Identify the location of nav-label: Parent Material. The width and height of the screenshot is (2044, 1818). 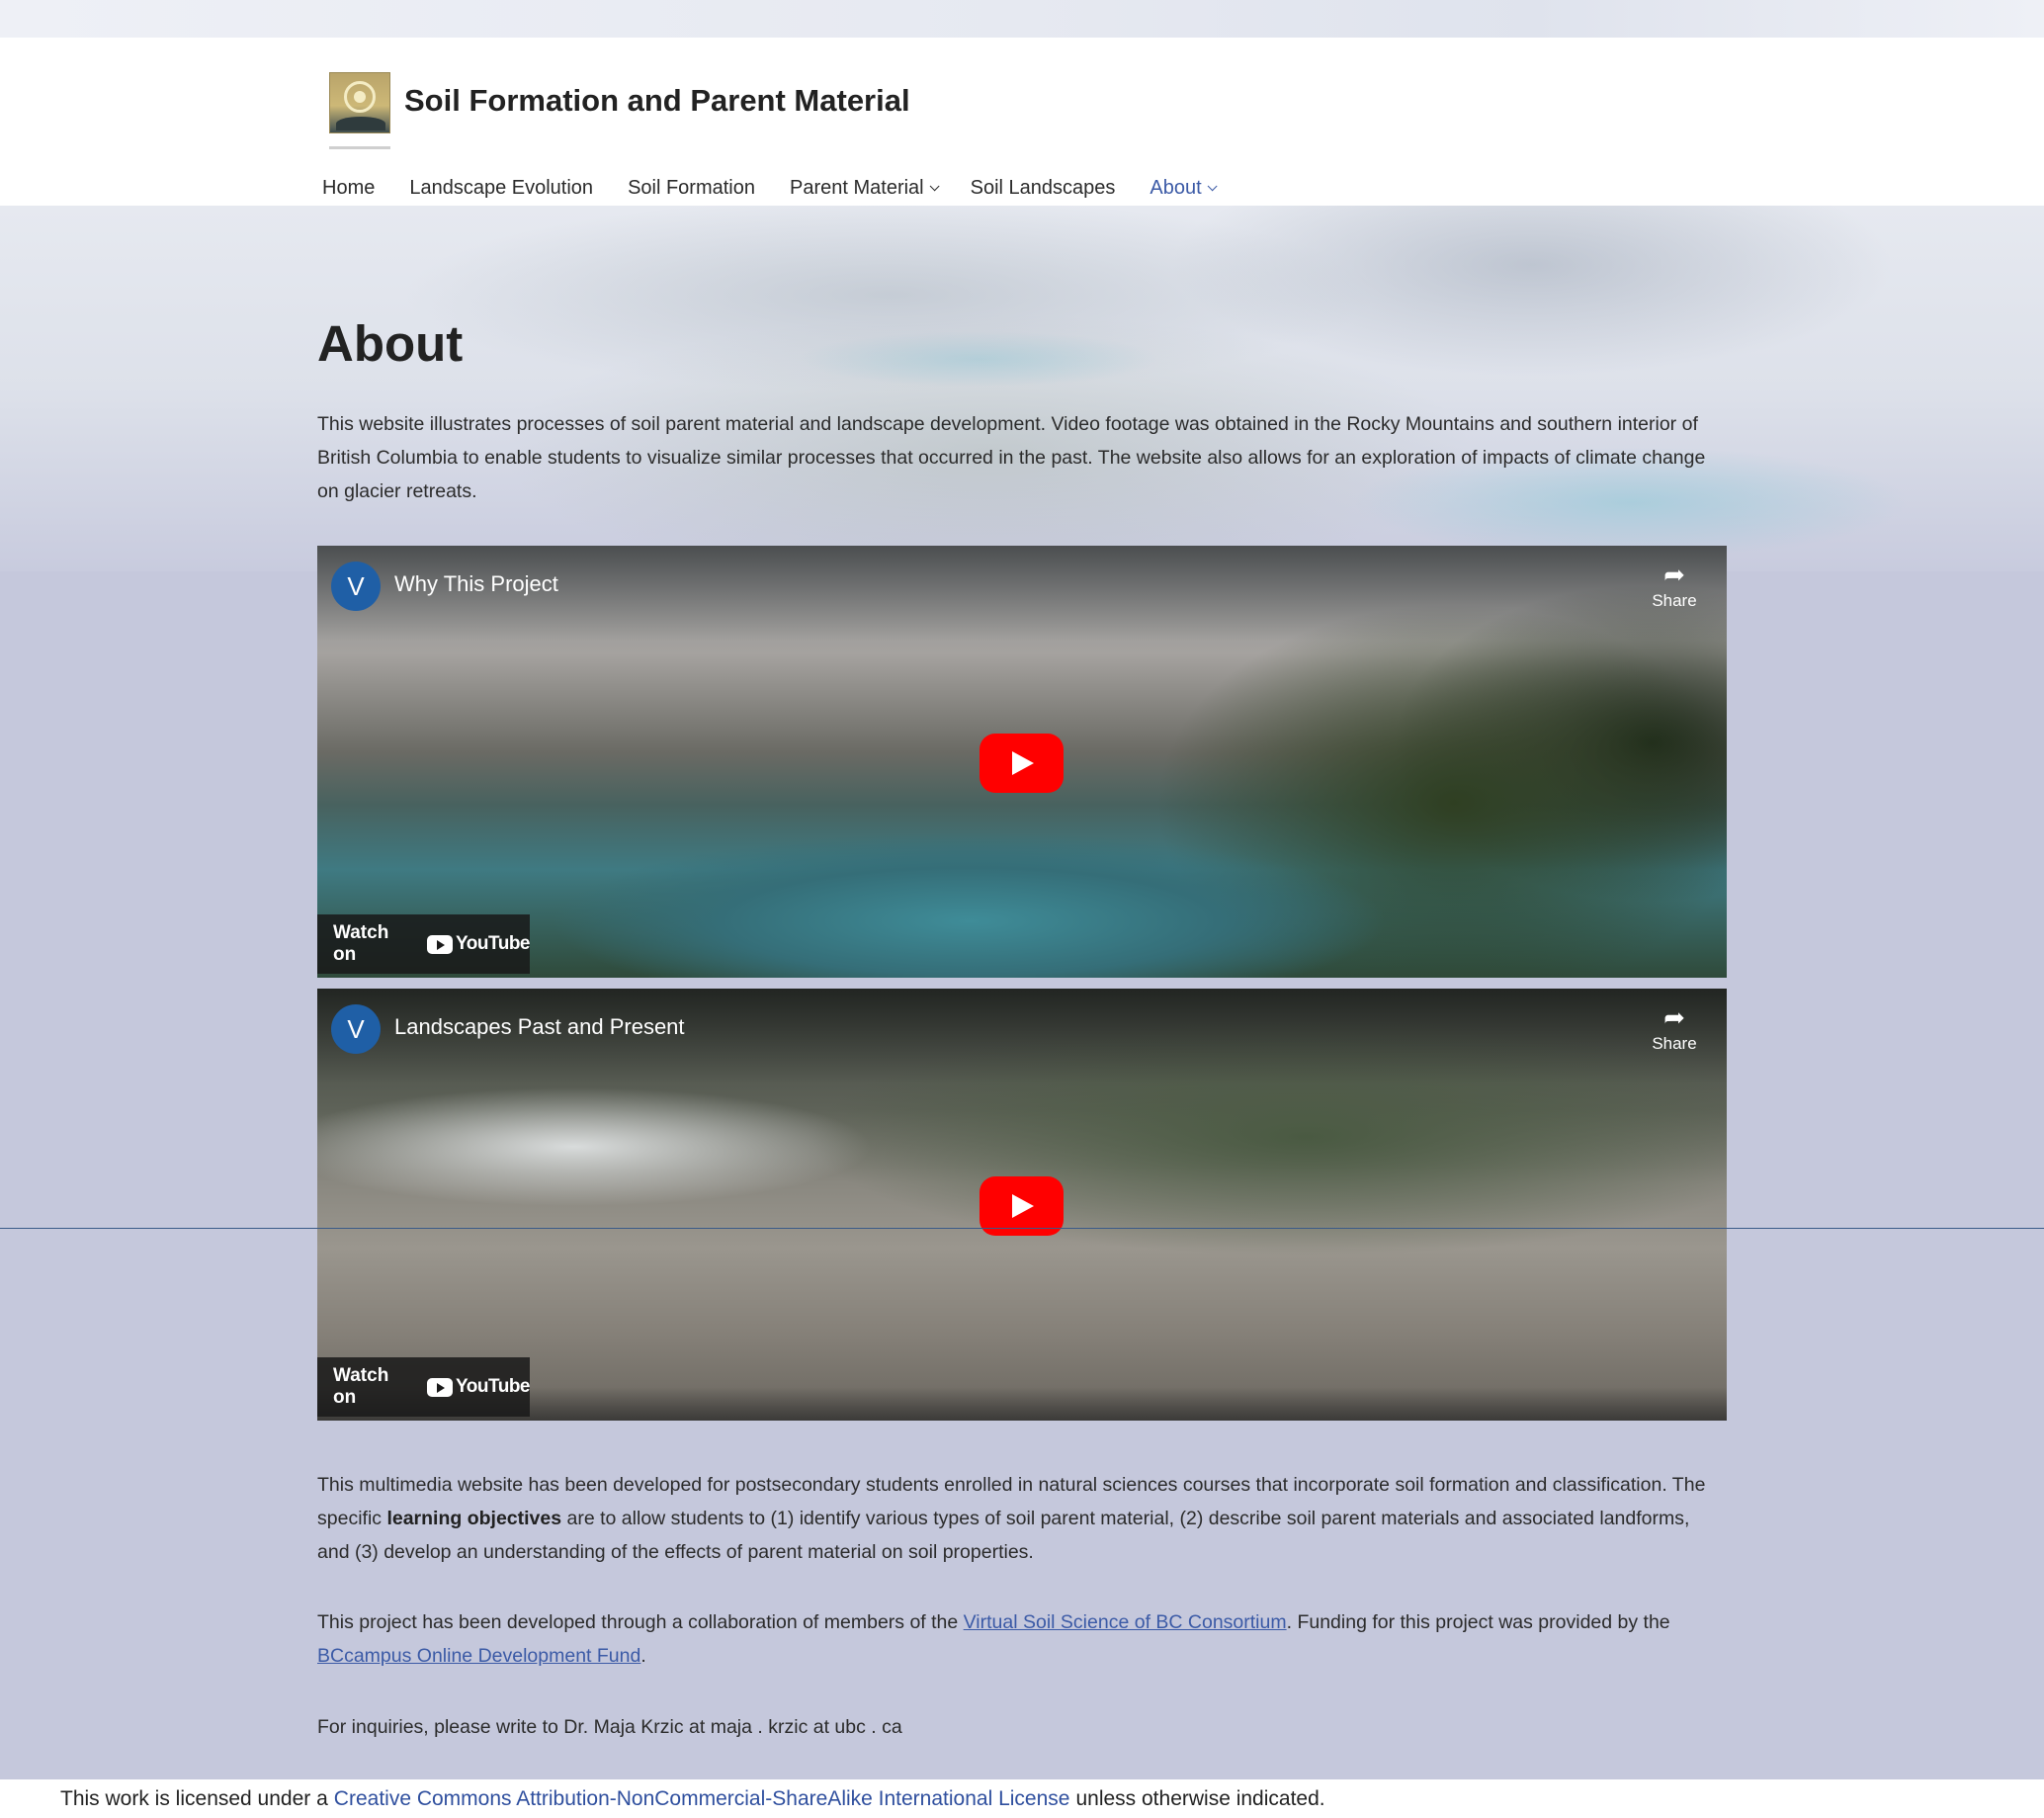
(857, 188).